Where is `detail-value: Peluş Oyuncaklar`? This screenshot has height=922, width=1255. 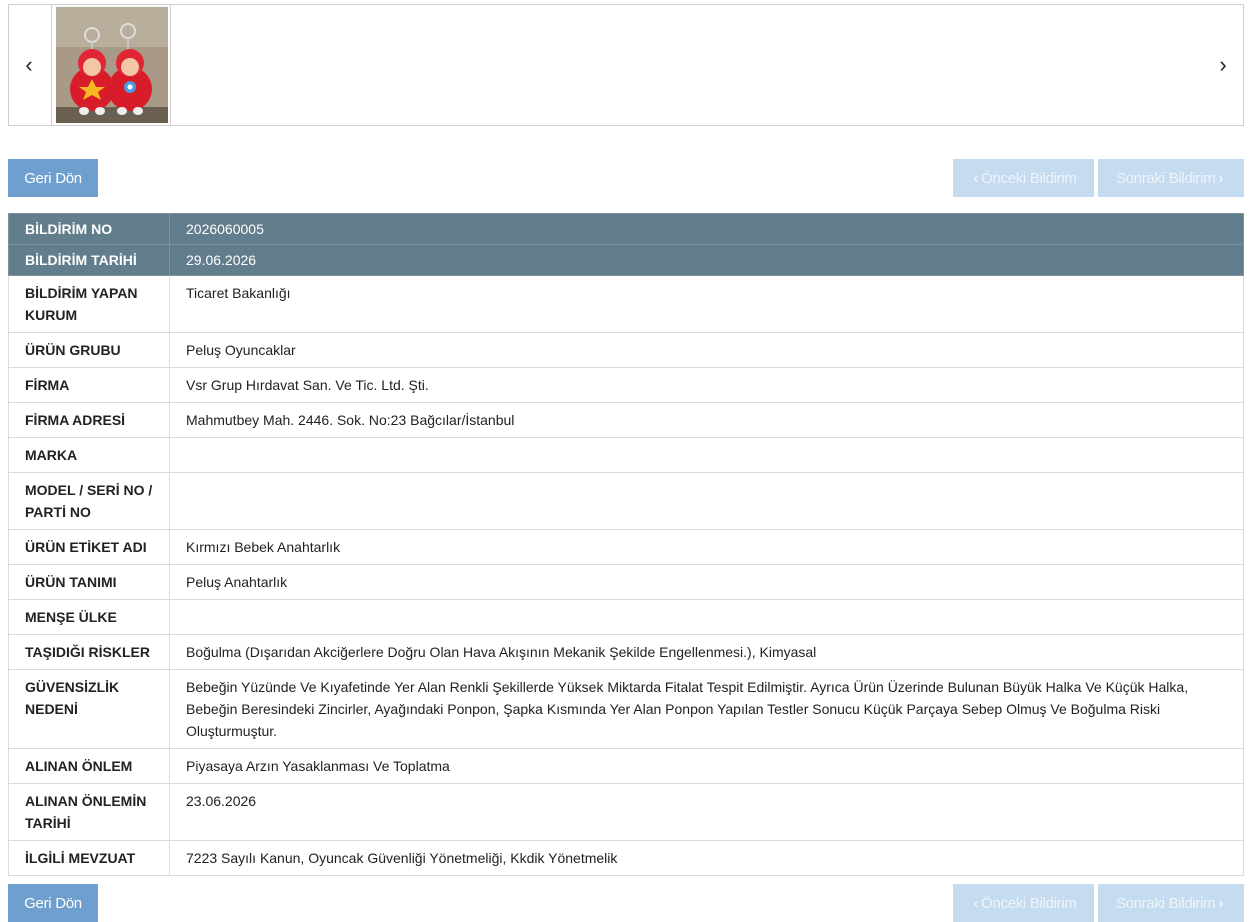 detail-value: Peluş Oyuncaklar is located at coordinates (706, 350).